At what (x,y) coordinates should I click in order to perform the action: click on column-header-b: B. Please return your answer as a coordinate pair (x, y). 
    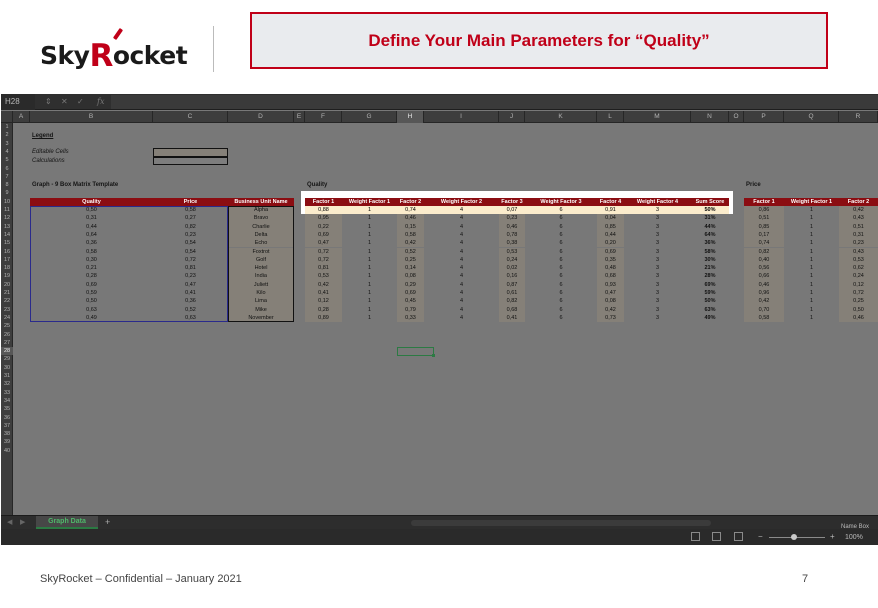
    Looking at the image, I should click on (91, 117).